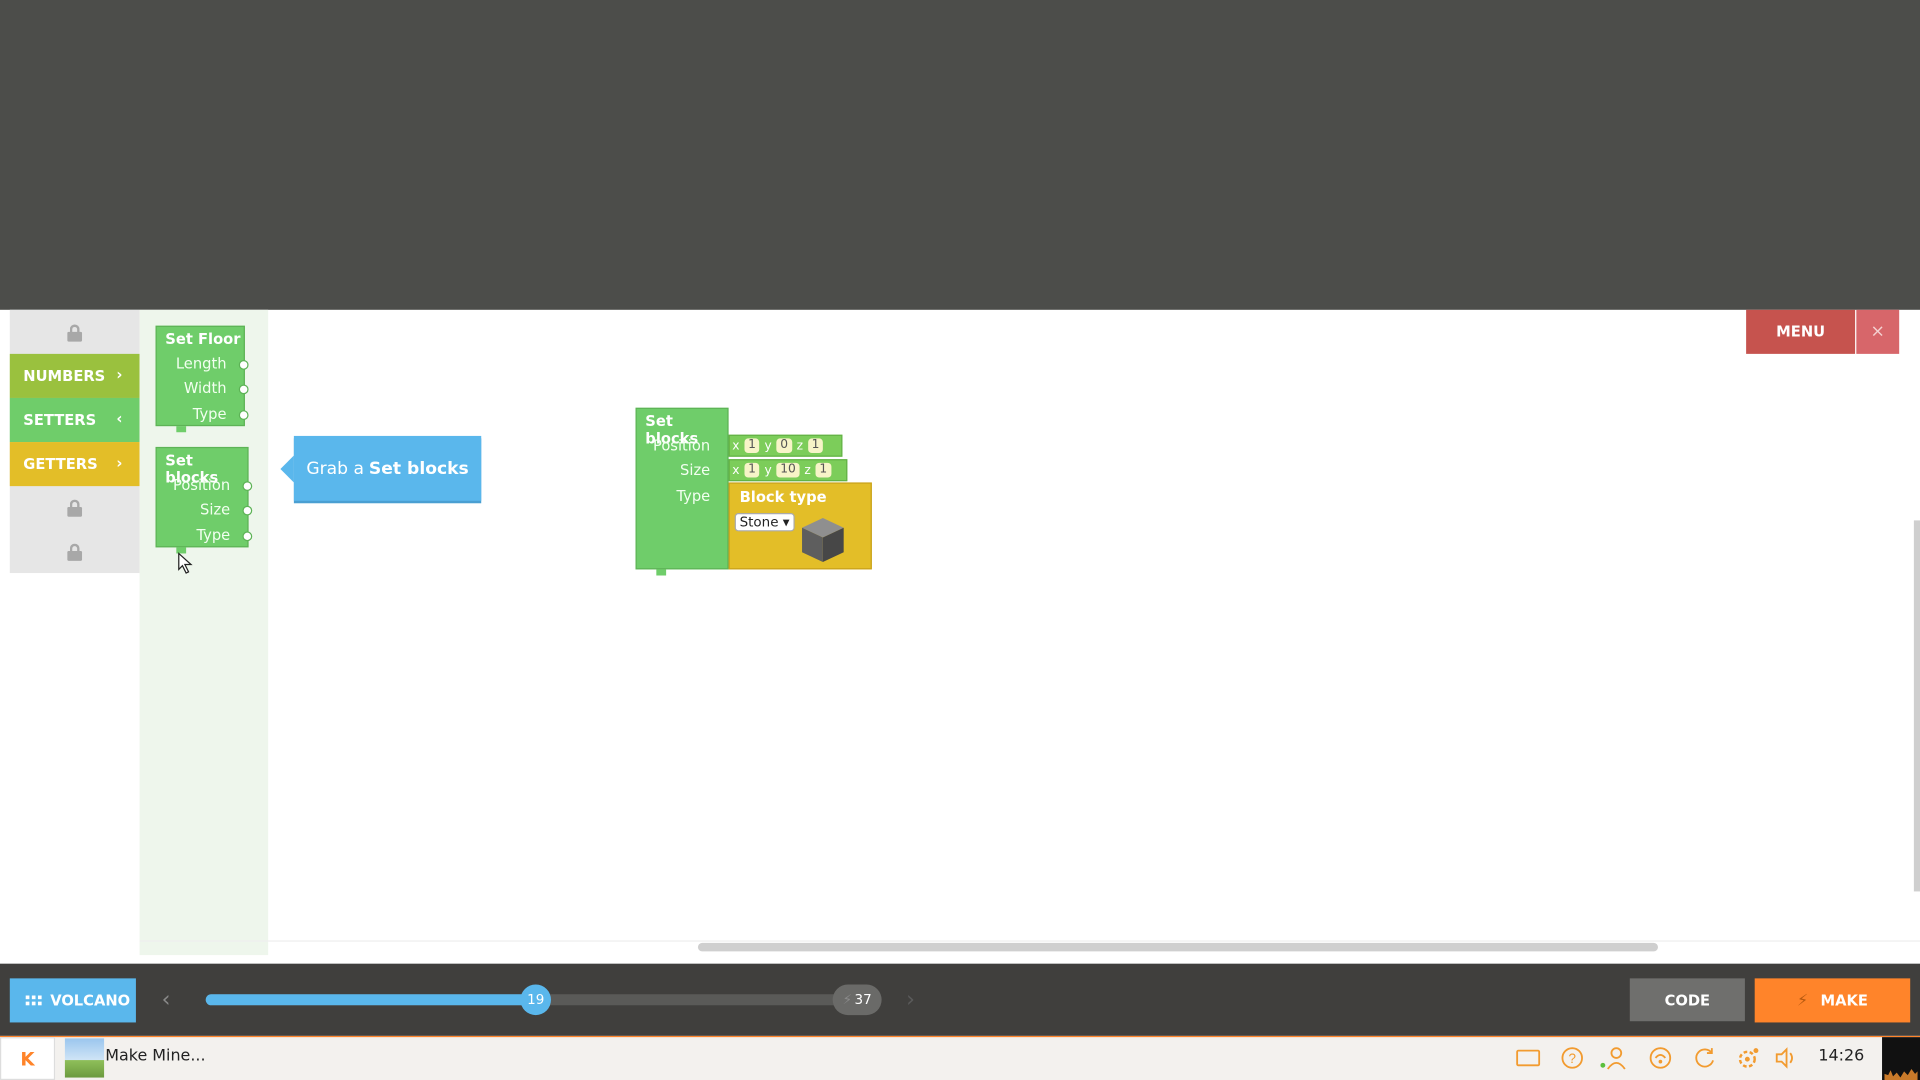 Image resolution: width=1920 pixels, height=1080 pixels. I want to click on workspace-set-blocks-block: Set blocks Position Size Type, so click(682, 491).